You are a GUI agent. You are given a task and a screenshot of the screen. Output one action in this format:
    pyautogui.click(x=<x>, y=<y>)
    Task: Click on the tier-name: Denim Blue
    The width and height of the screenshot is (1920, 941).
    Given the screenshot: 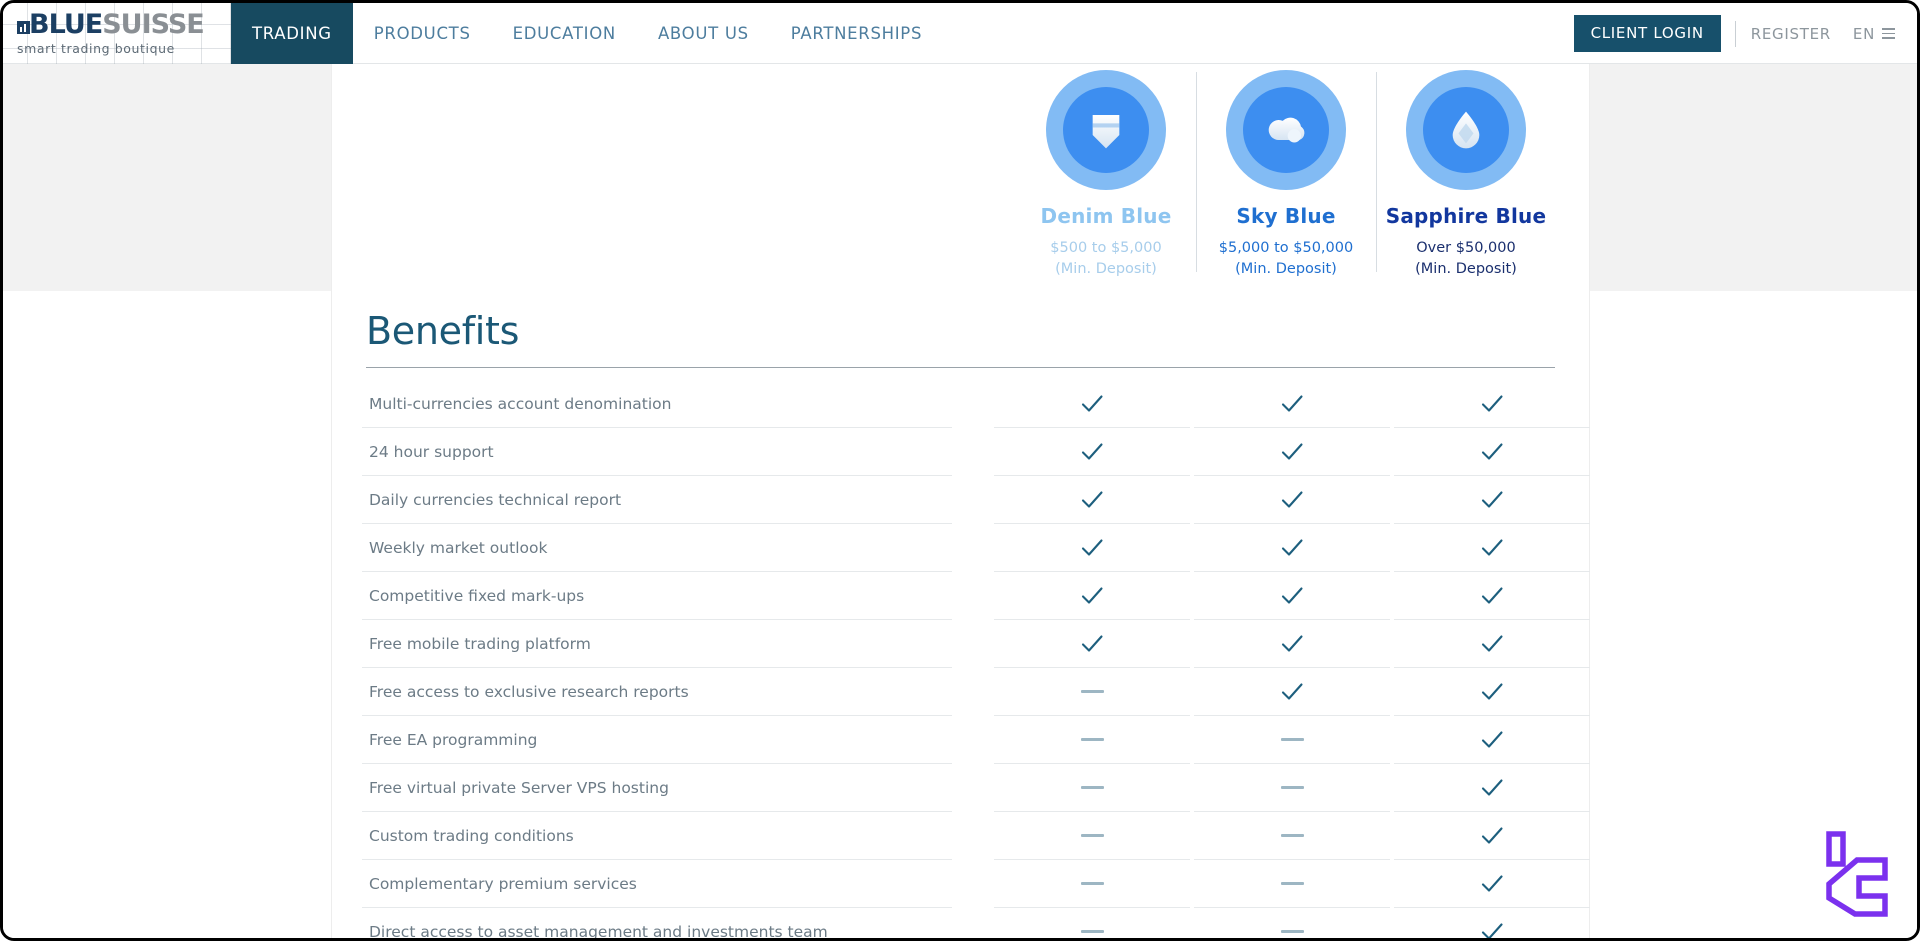 What is the action you would take?
    pyautogui.click(x=1106, y=216)
    